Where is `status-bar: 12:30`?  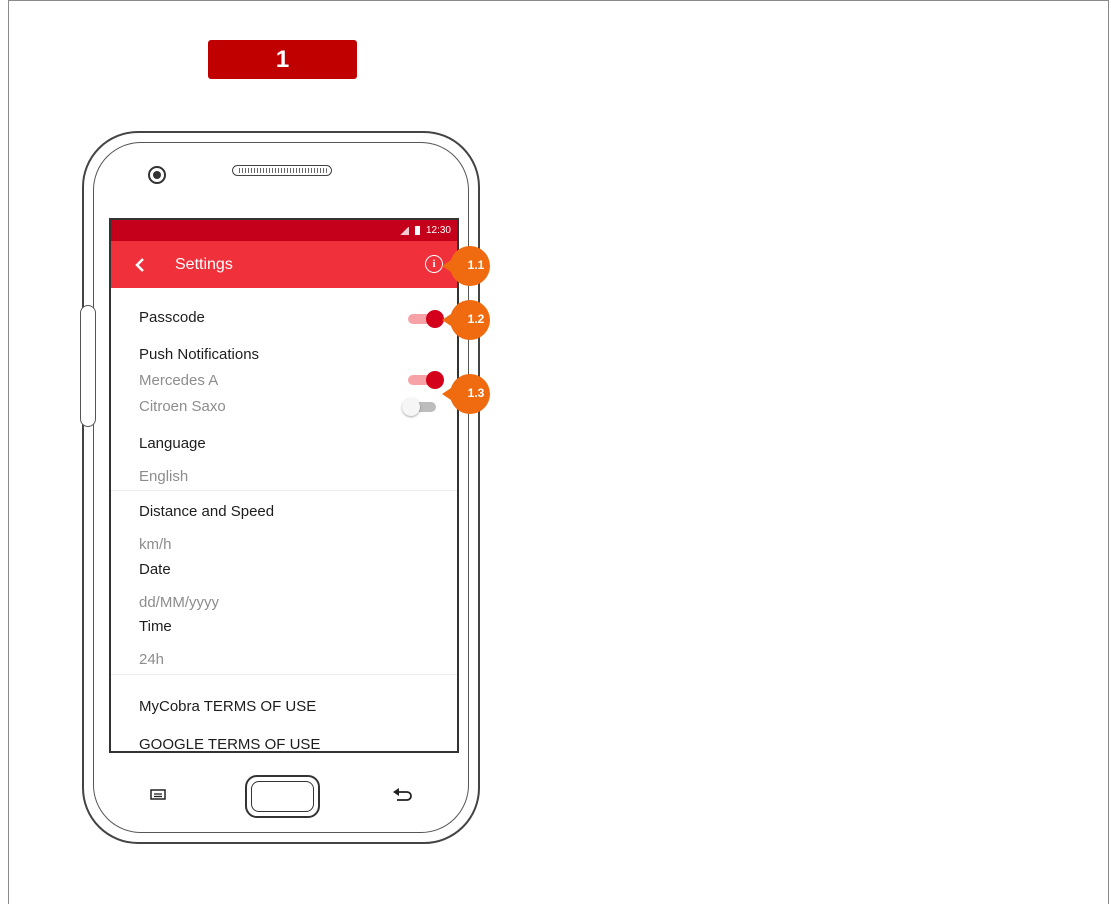 status-bar: 12:30 is located at coordinates (284, 230).